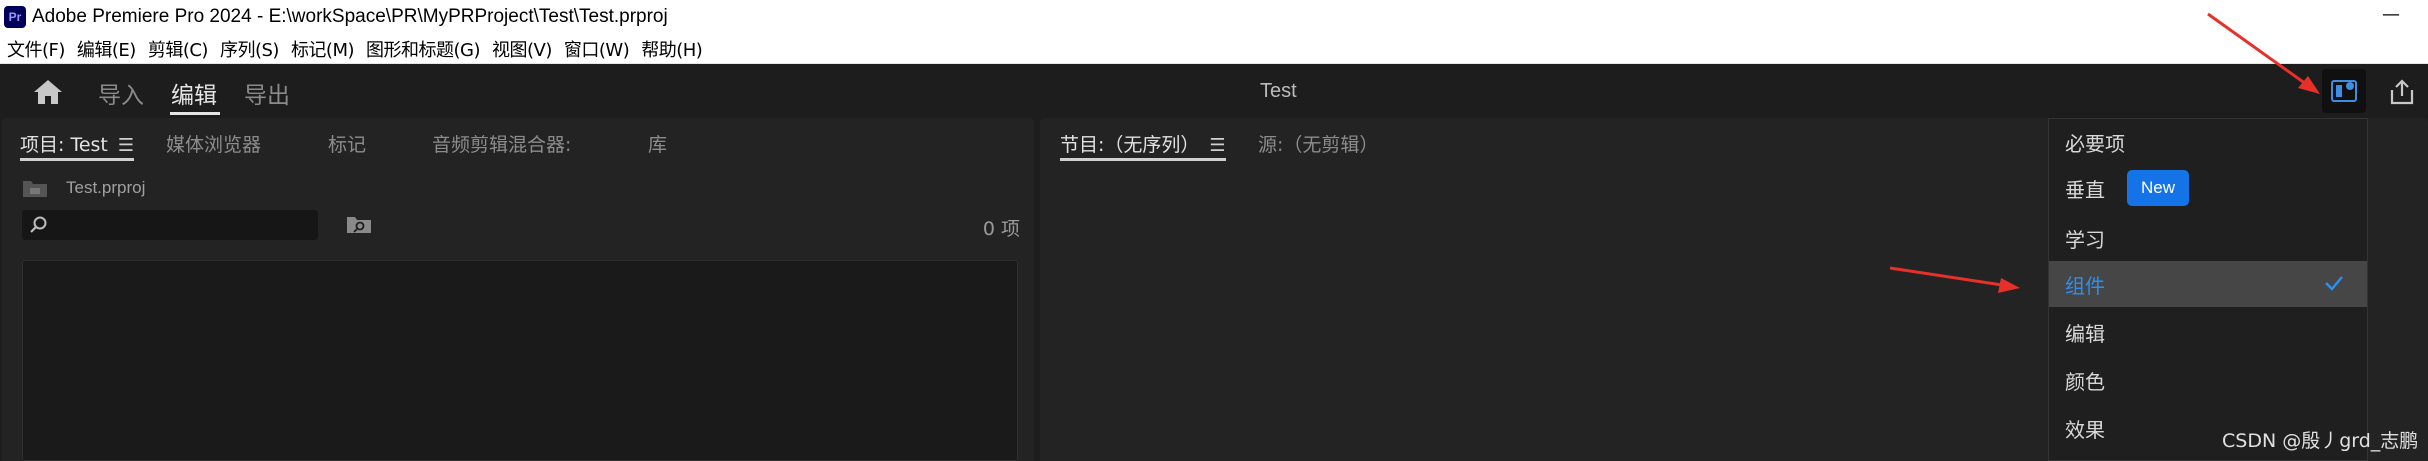  I want to click on tab-program: 节目:（无序列） ☰, so click(1143, 143).